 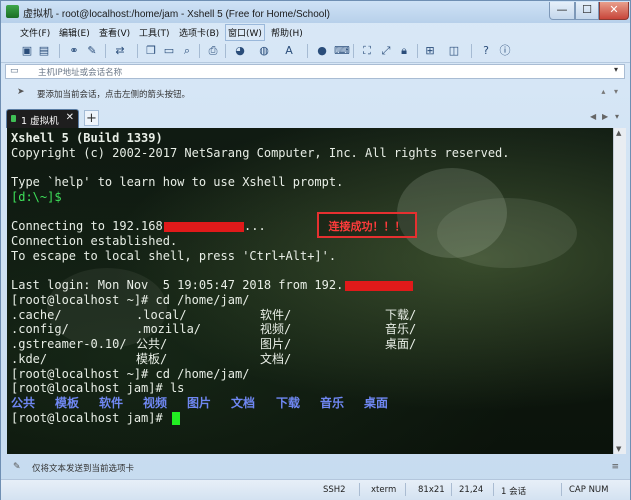 I want to click on ls-row-col3: 文档/, so click(x=276, y=359).